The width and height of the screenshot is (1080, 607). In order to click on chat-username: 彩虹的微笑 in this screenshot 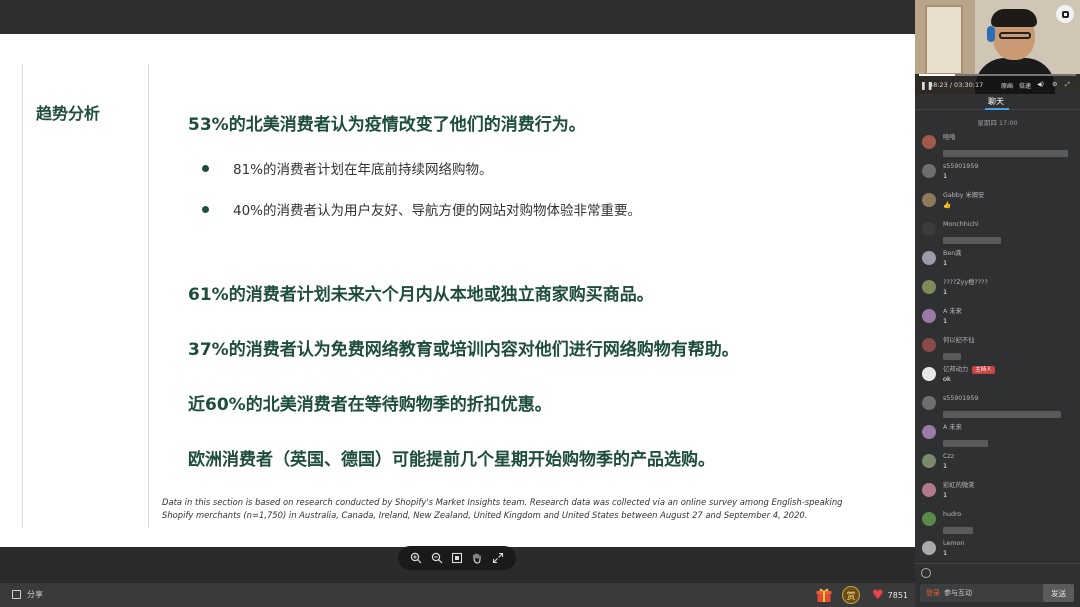, I will do `click(1011, 485)`.